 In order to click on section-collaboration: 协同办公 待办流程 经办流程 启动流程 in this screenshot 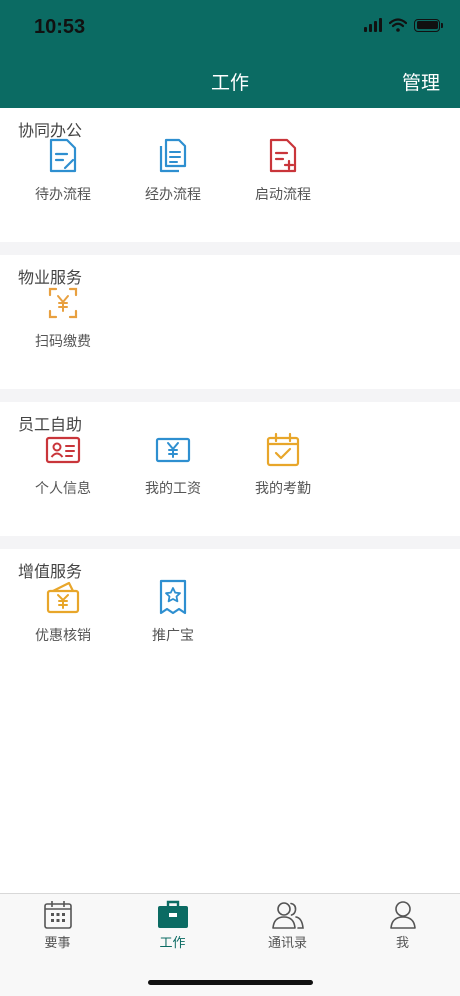, I will do `click(230, 175)`.